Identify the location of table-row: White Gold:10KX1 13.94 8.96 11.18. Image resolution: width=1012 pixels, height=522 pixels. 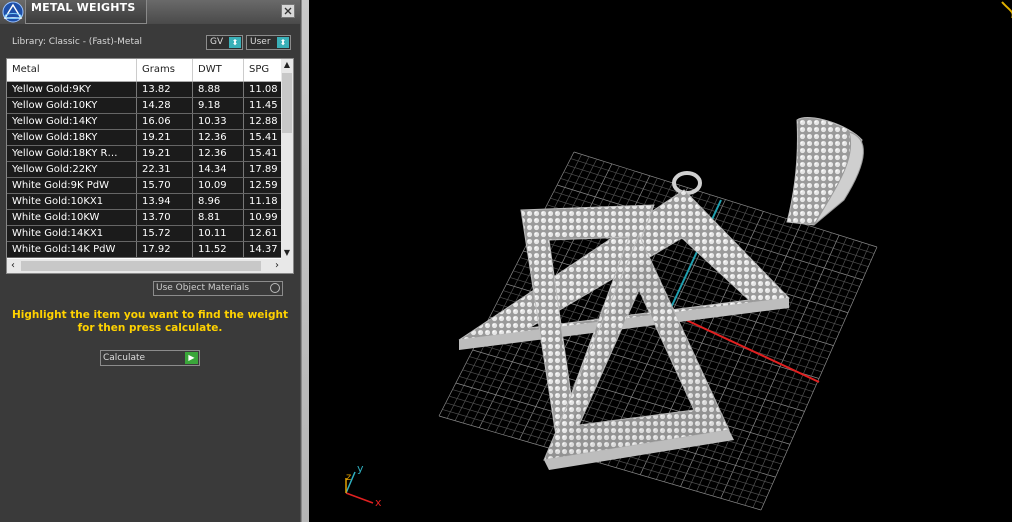
(145, 202).